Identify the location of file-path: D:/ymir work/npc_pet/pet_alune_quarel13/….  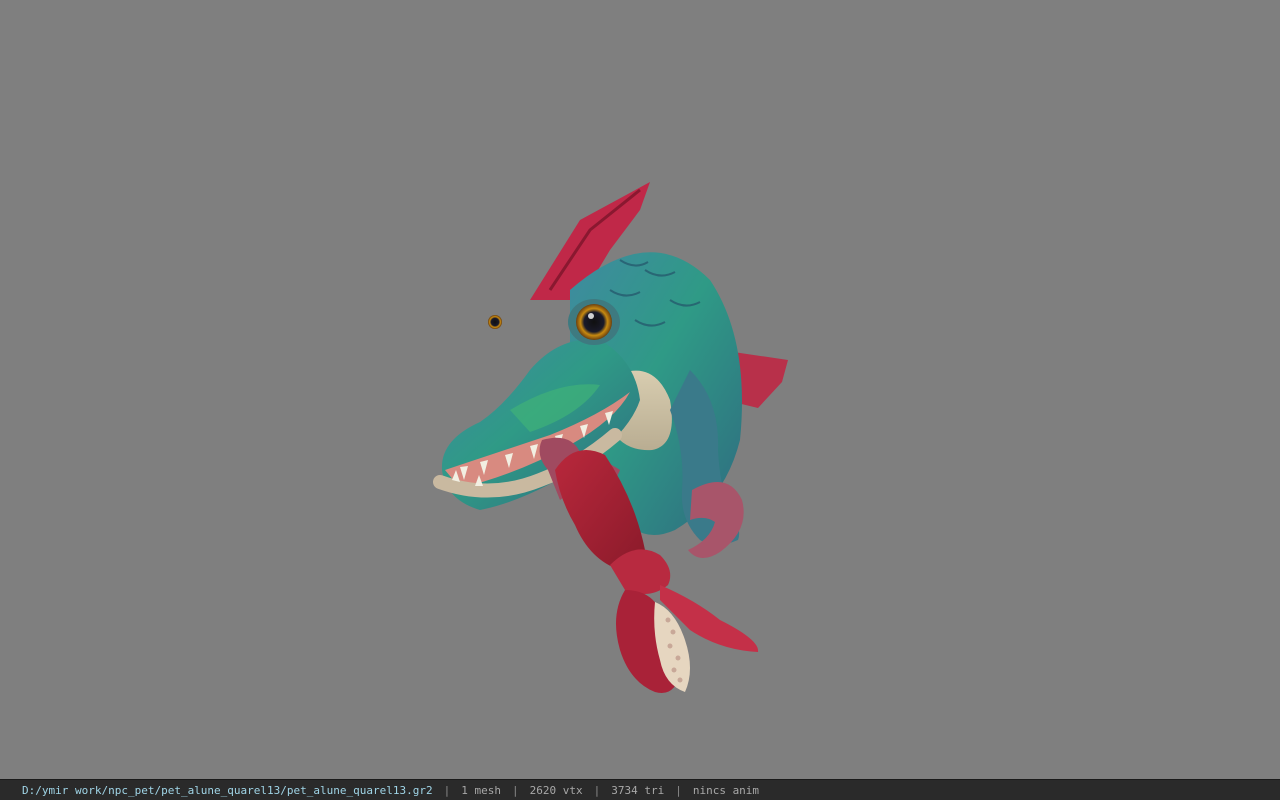
(227, 790).